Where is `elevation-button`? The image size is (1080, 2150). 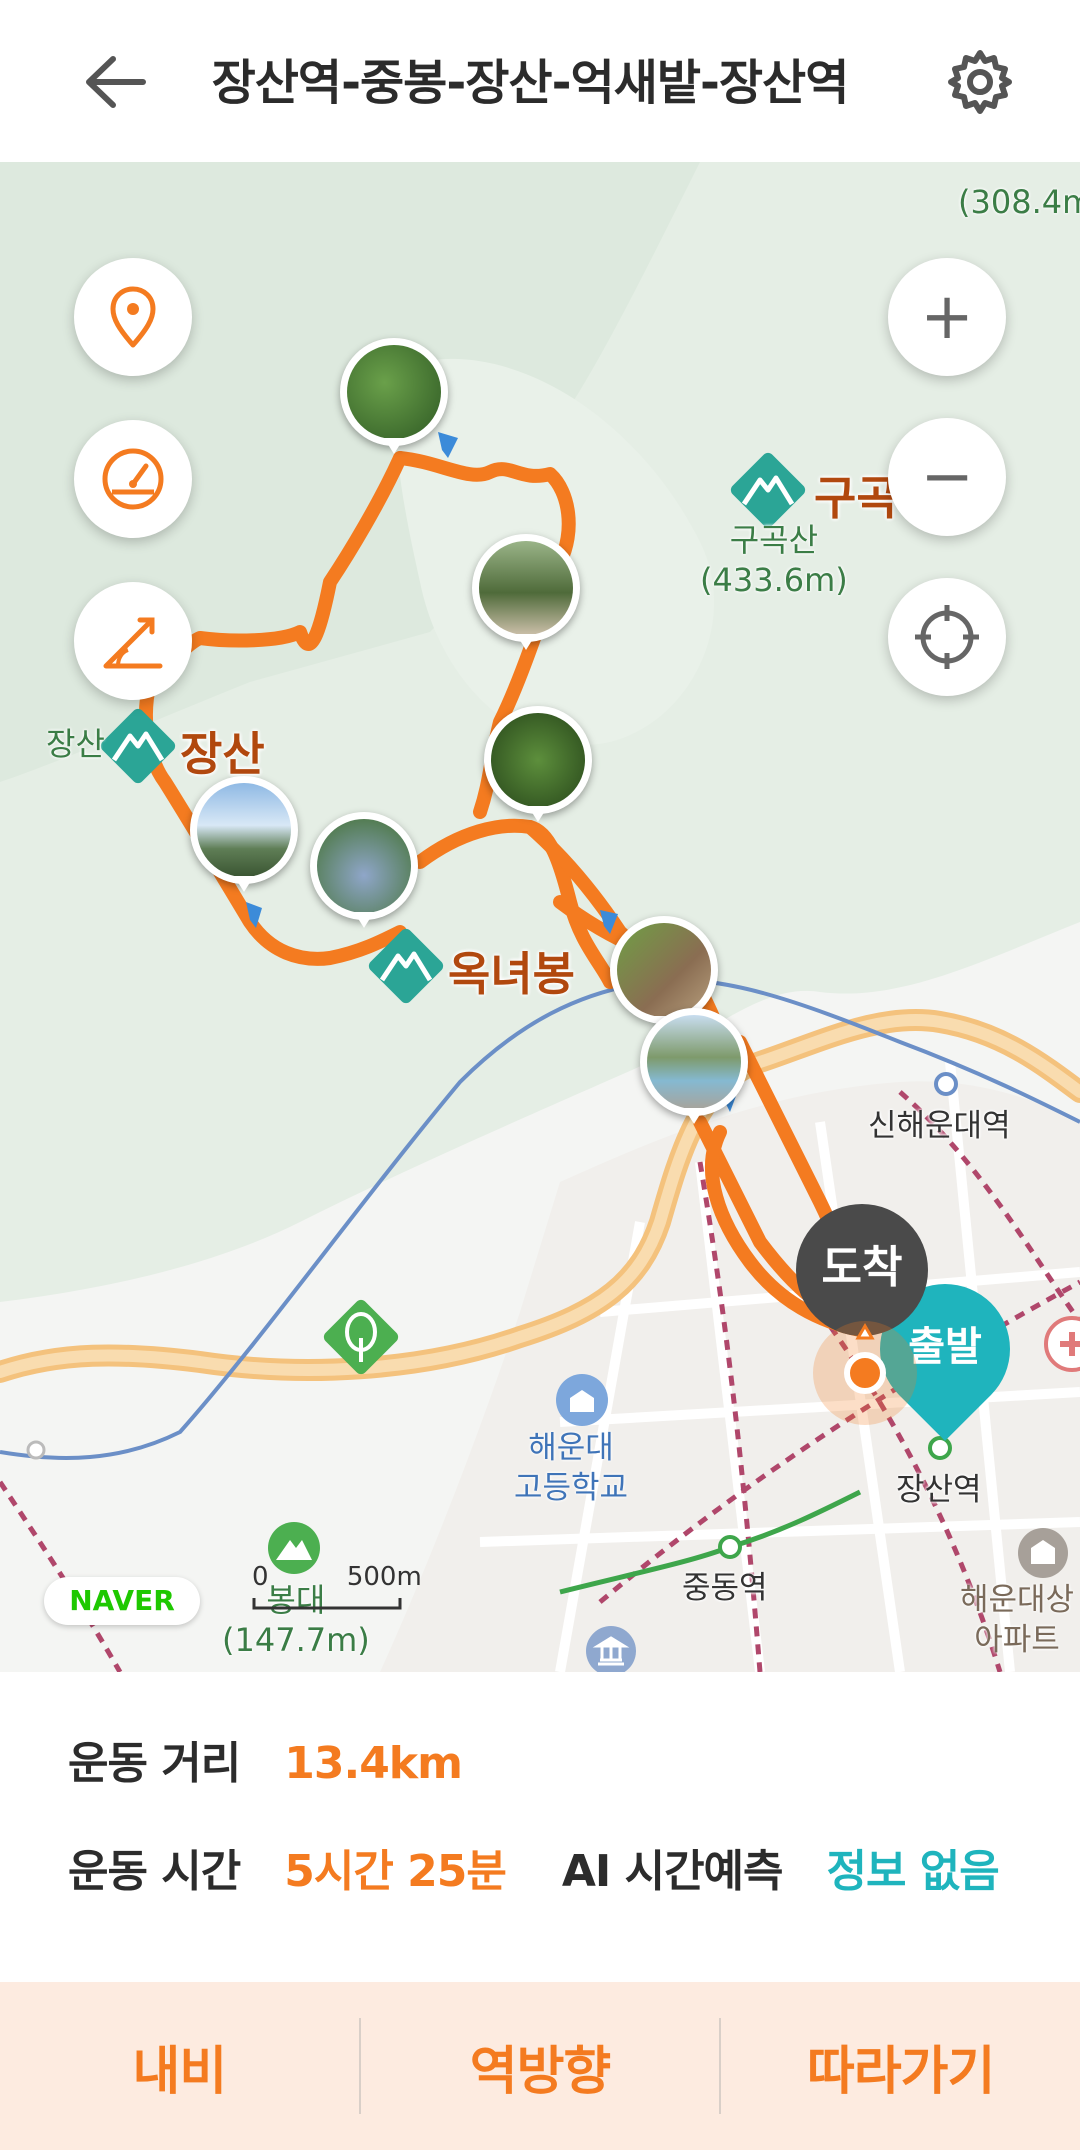 elevation-button is located at coordinates (133, 641).